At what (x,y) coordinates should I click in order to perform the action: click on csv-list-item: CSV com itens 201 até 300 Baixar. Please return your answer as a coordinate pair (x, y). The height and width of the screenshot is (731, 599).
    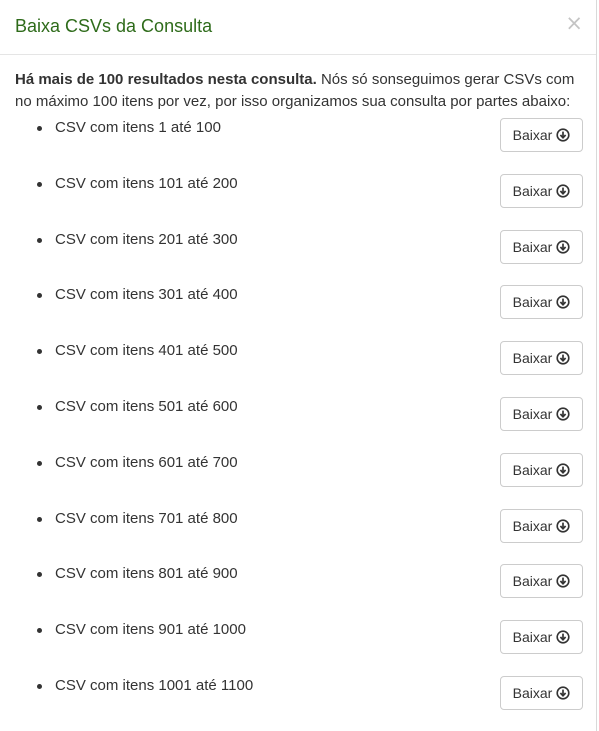
    Looking at the image, I should click on (299, 257).